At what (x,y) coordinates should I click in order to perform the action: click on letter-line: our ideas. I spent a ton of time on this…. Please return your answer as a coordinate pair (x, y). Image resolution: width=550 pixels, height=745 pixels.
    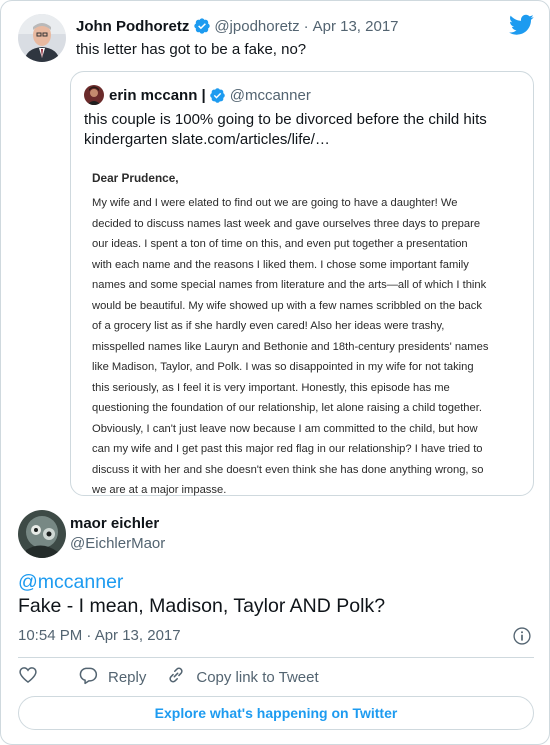
    Looking at the image, I should click on (280, 244).